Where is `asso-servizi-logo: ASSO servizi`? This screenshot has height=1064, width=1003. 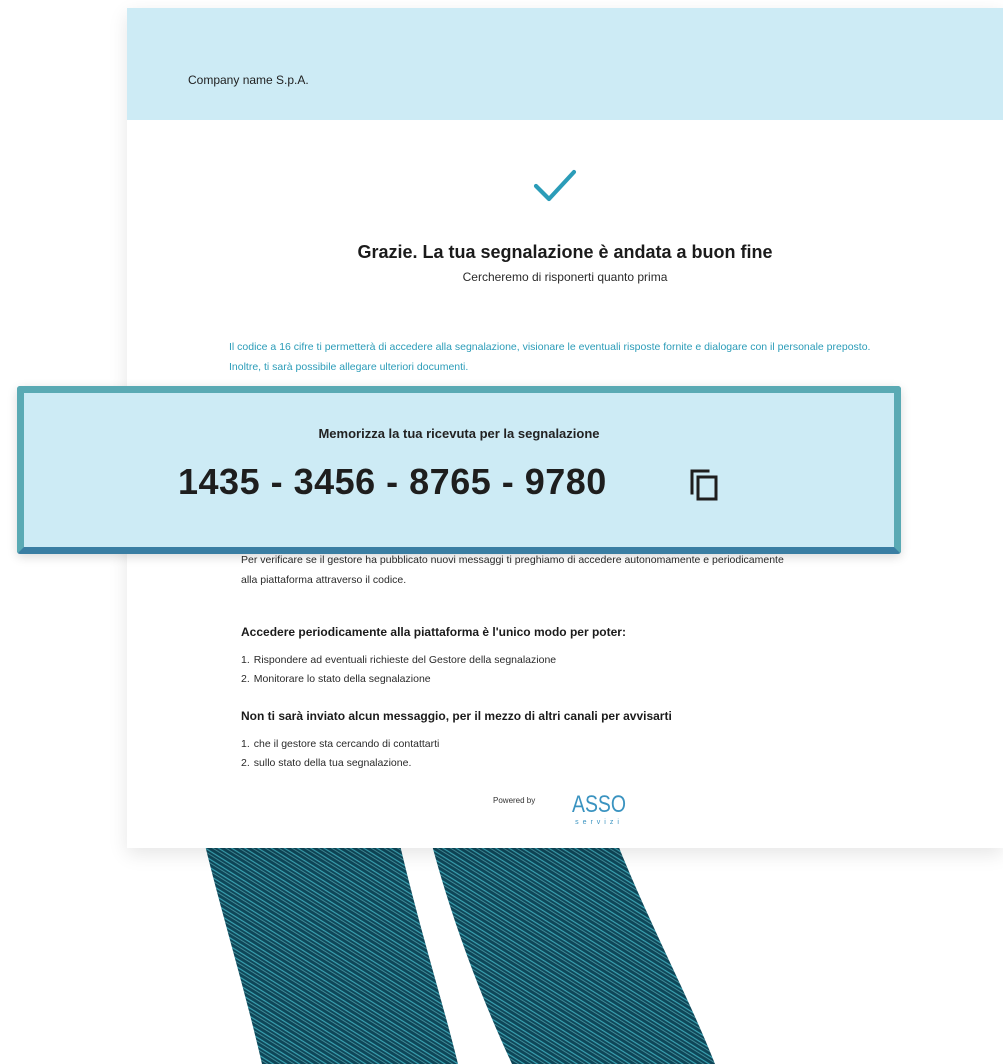 asso-servizi-logo: ASSO servizi is located at coordinates (599, 808).